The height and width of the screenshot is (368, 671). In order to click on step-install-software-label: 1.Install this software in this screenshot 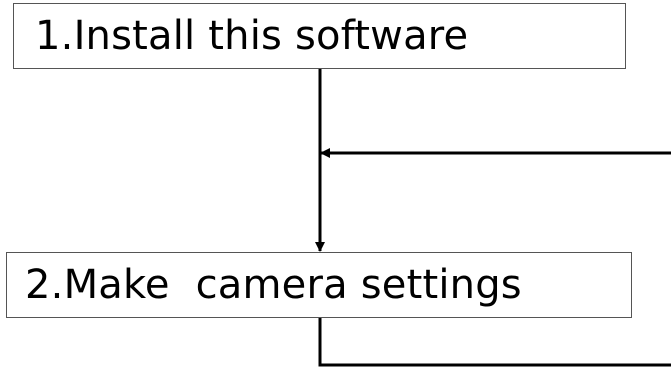, I will do `click(252, 36)`.